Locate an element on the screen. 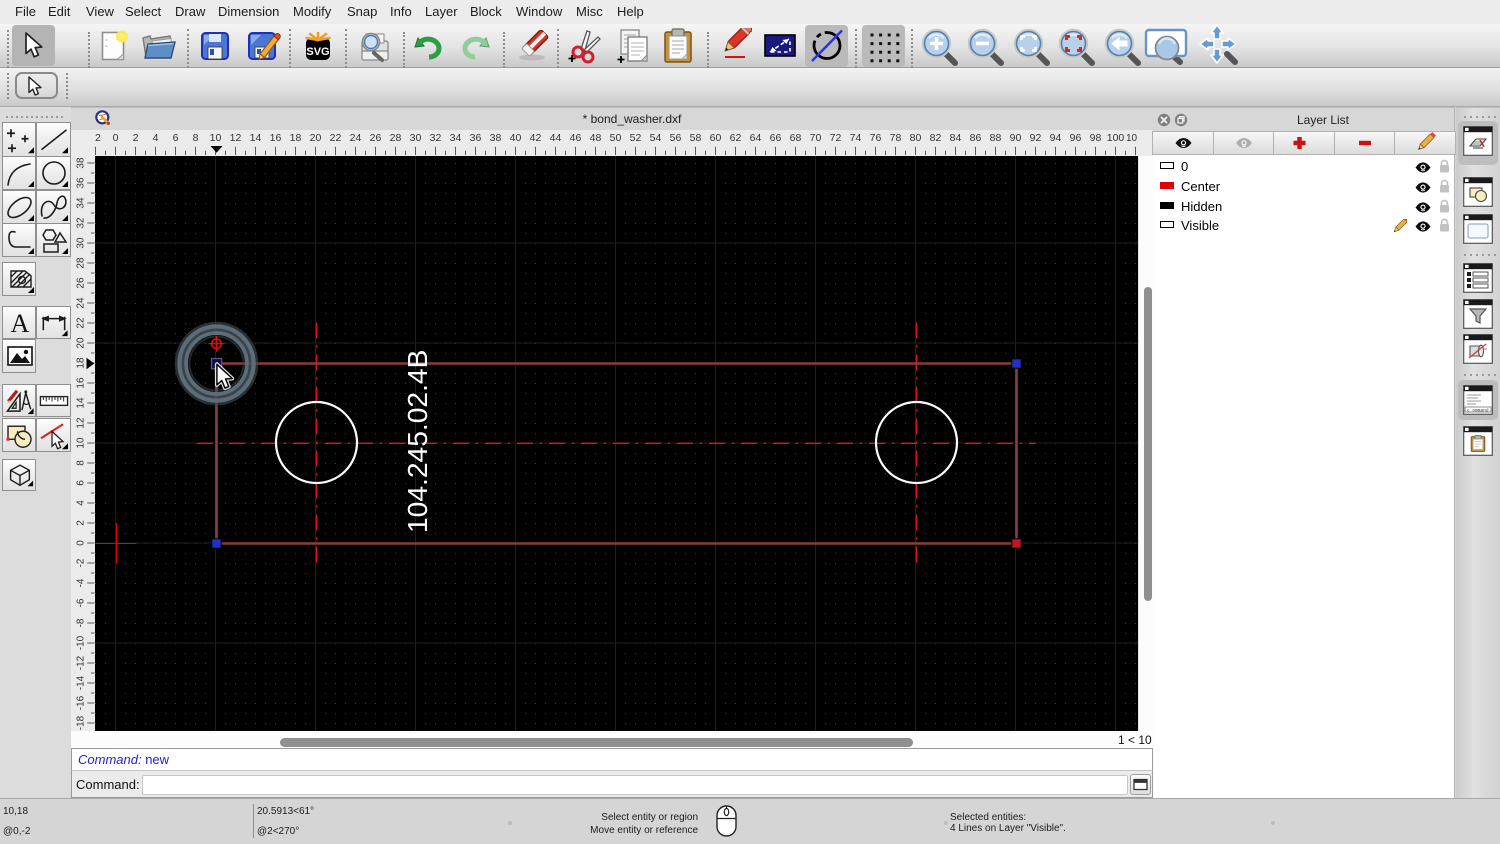  svg-text: 62 is located at coordinates (736, 138).